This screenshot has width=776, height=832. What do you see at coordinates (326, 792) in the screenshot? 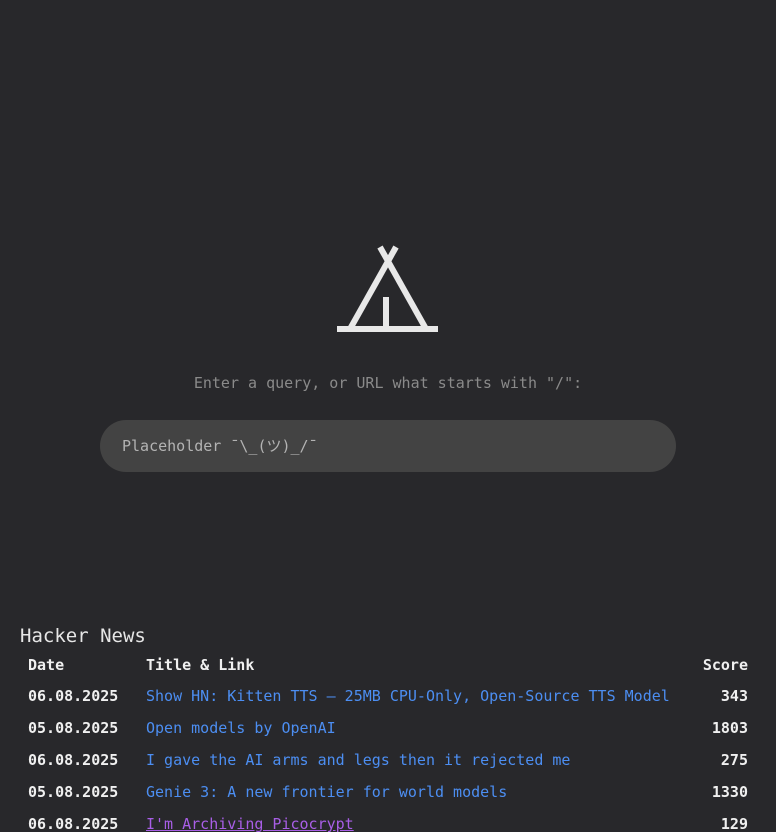
I see `story-link: Genie 3: A new frontier for world models` at bounding box center [326, 792].